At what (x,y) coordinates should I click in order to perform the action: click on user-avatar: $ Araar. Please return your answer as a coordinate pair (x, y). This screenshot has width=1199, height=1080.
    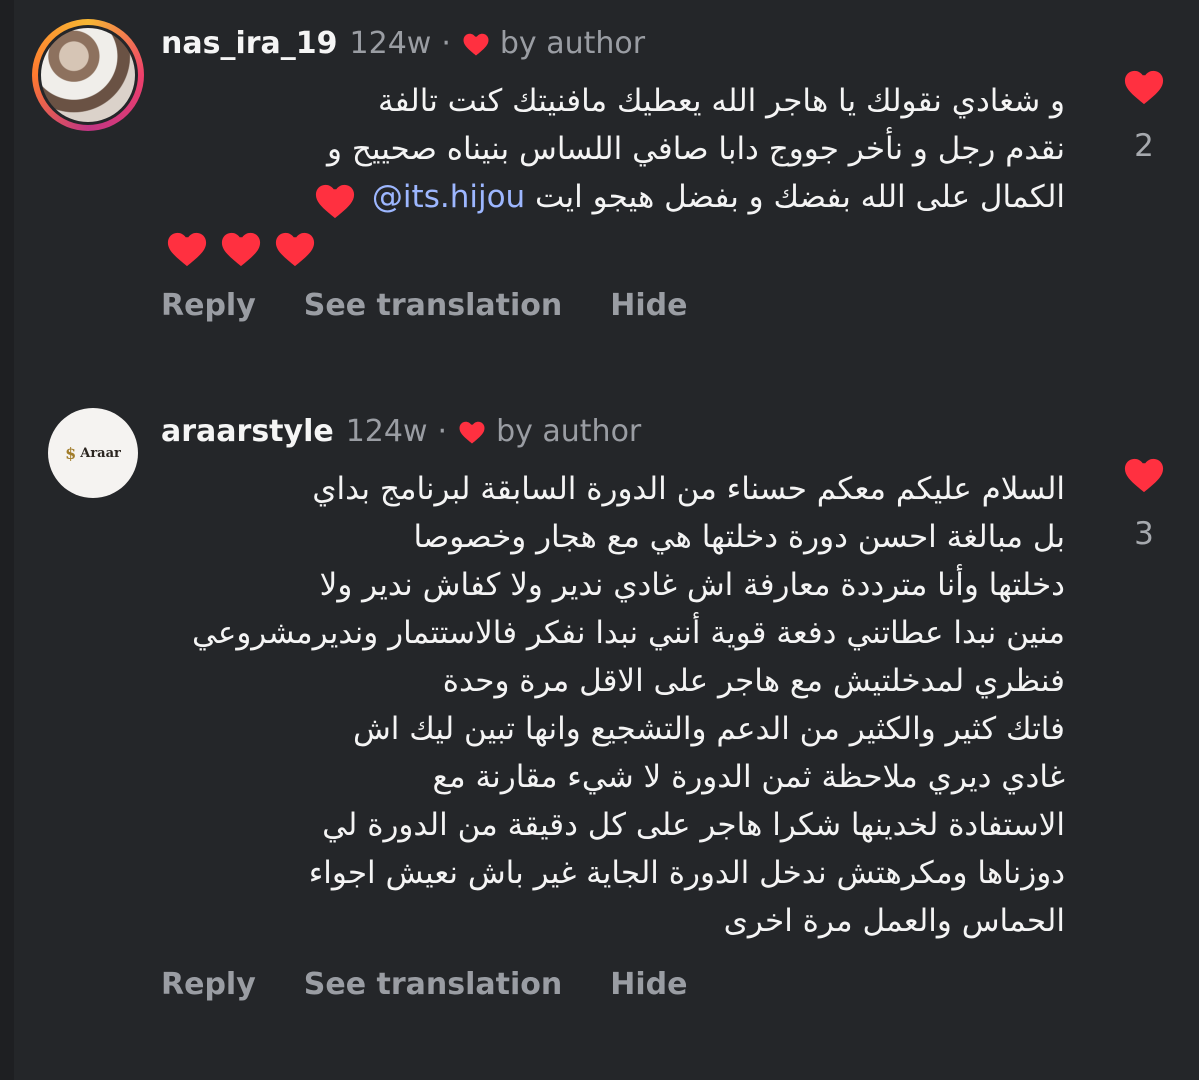
    Looking at the image, I should click on (93, 453).